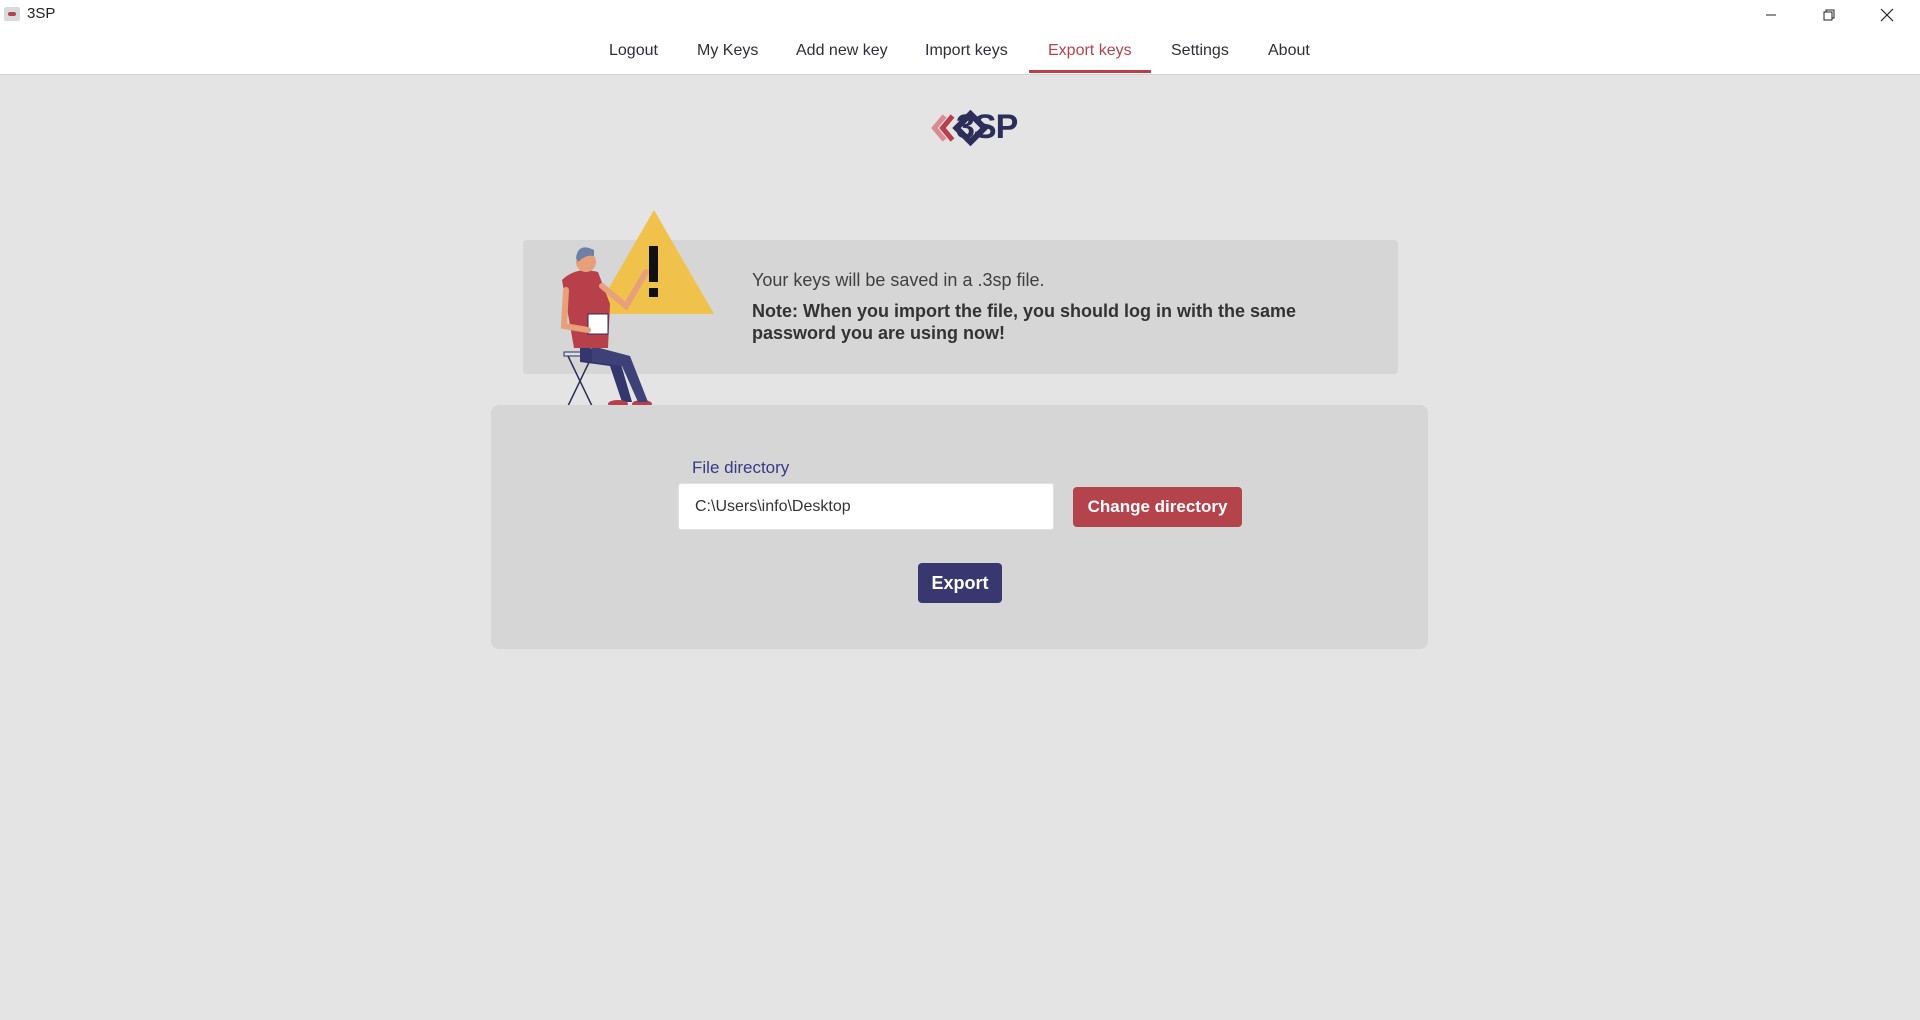 The height and width of the screenshot is (1020, 1920). What do you see at coordinates (1090, 51) in the screenshot?
I see `nav-export-keys: Export keys` at bounding box center [1090, 51].